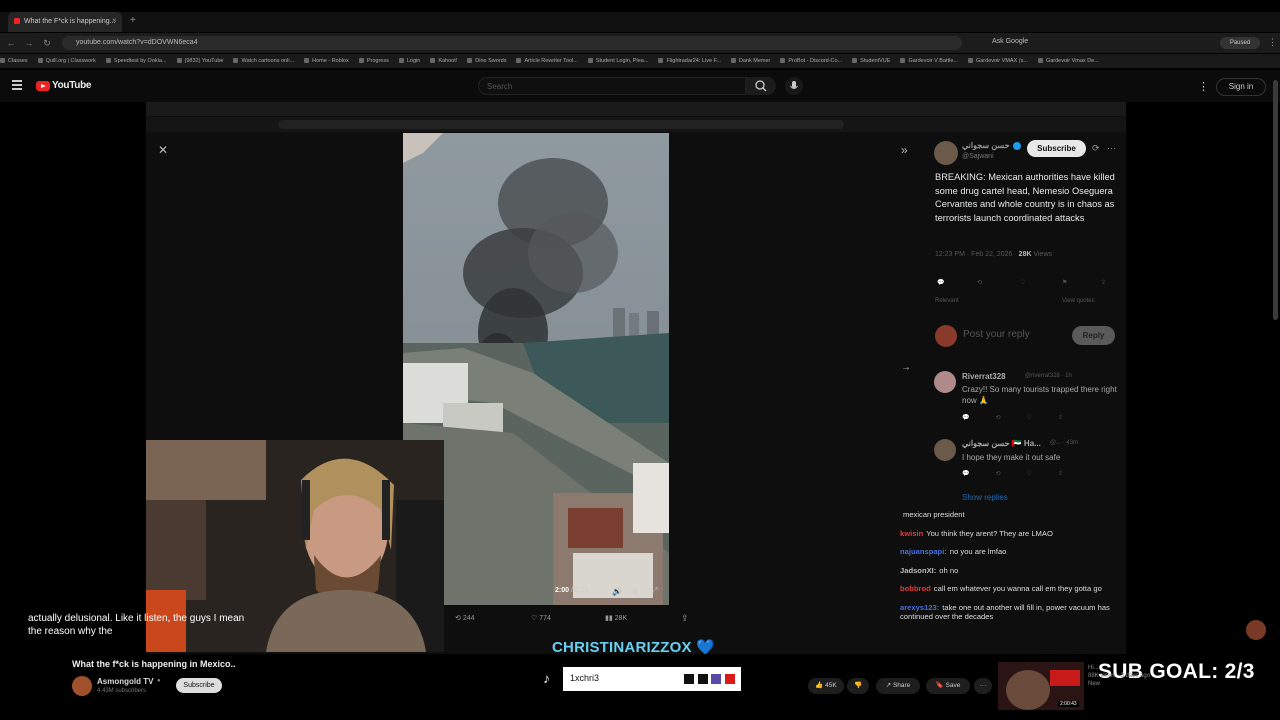 This screenshot has height=720, width=1280. Describe the element at coordinates (654, 591) in the screenshot. I see `fullscreen-icon: ⤢` at that location.